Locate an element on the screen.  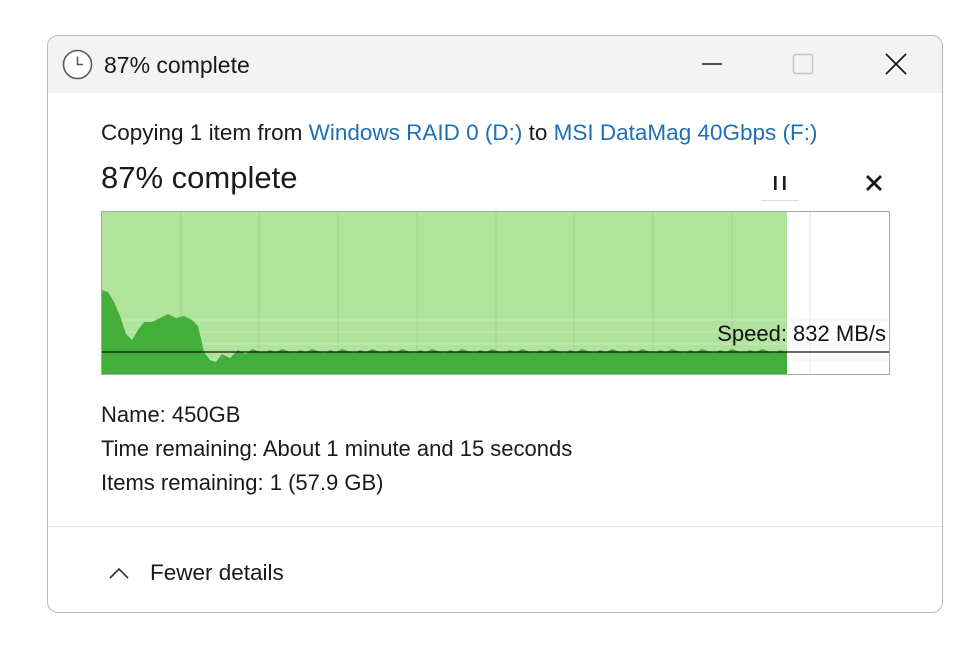
speed-label: Speed: 832 MB/s is located at coordinates (801, 333).